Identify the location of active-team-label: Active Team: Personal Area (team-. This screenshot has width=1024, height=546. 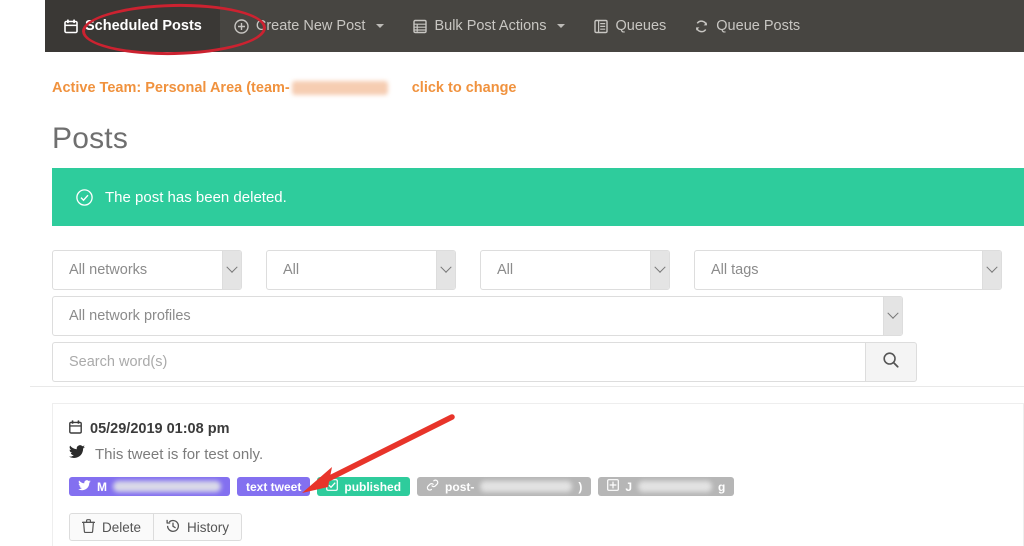
(171, 88).